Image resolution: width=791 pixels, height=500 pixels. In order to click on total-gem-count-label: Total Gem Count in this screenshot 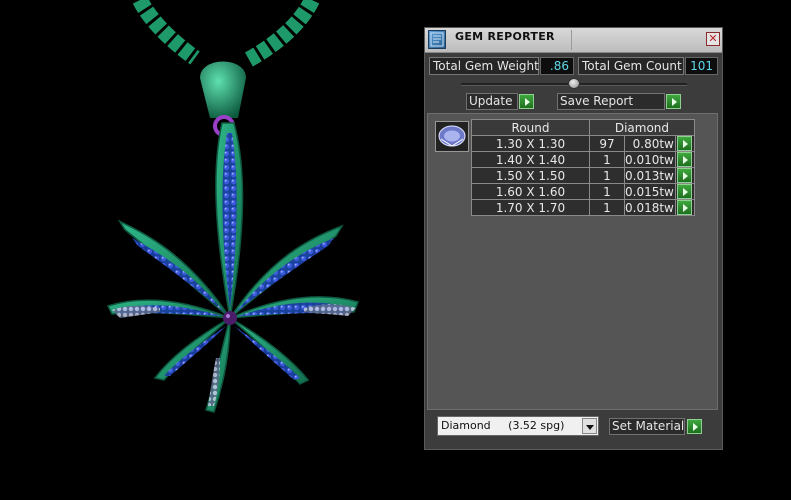, I will do `click(631, 66)`.